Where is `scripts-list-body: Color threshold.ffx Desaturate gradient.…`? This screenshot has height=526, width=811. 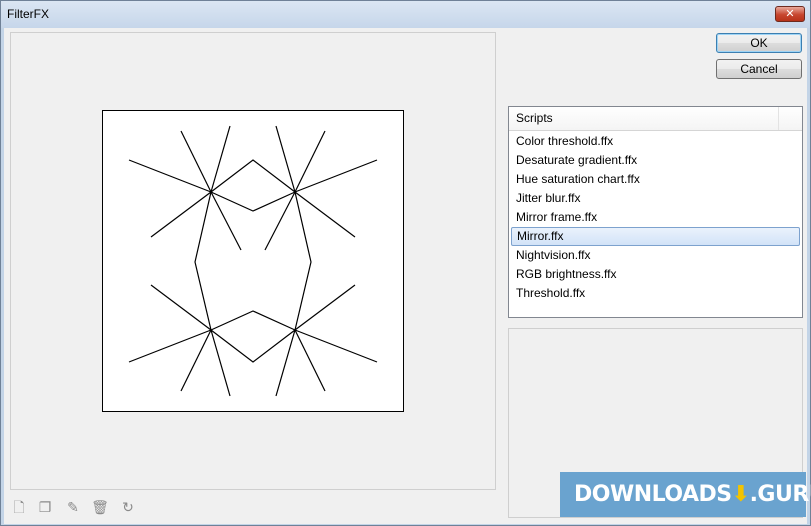 scripts-list-body: Color threshold.ffx Desaturate gradient.… is located at coordinates (655, 217).